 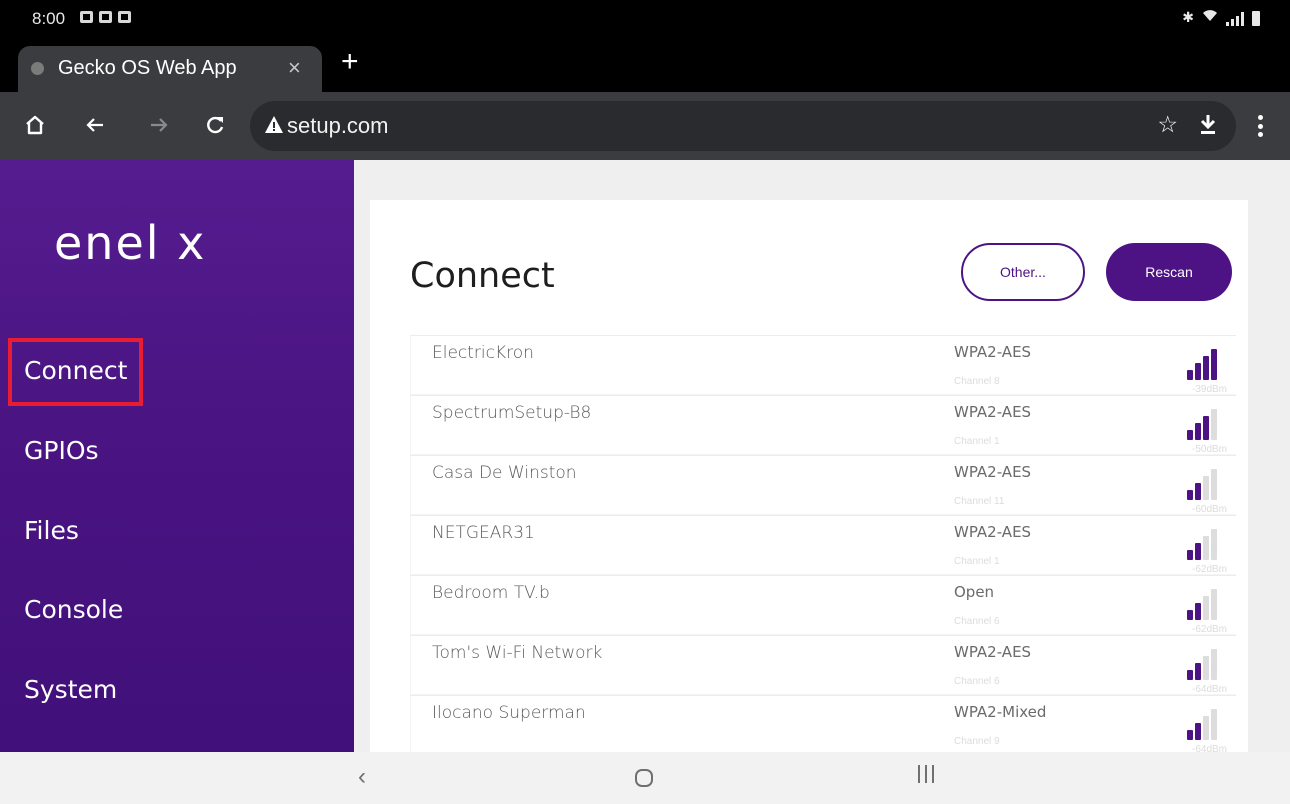 I want to click on forward-button, so click(x=159, y=125).